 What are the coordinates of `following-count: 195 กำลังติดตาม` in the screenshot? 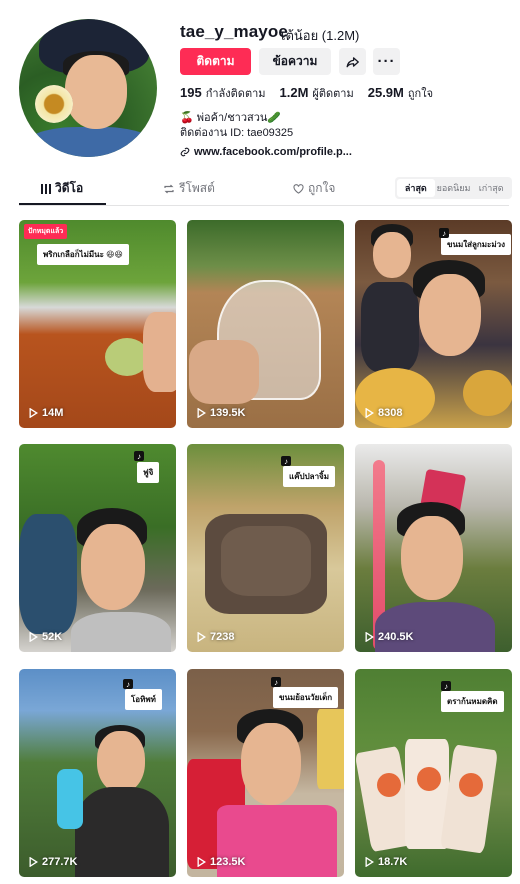 It's located at (223, 93).